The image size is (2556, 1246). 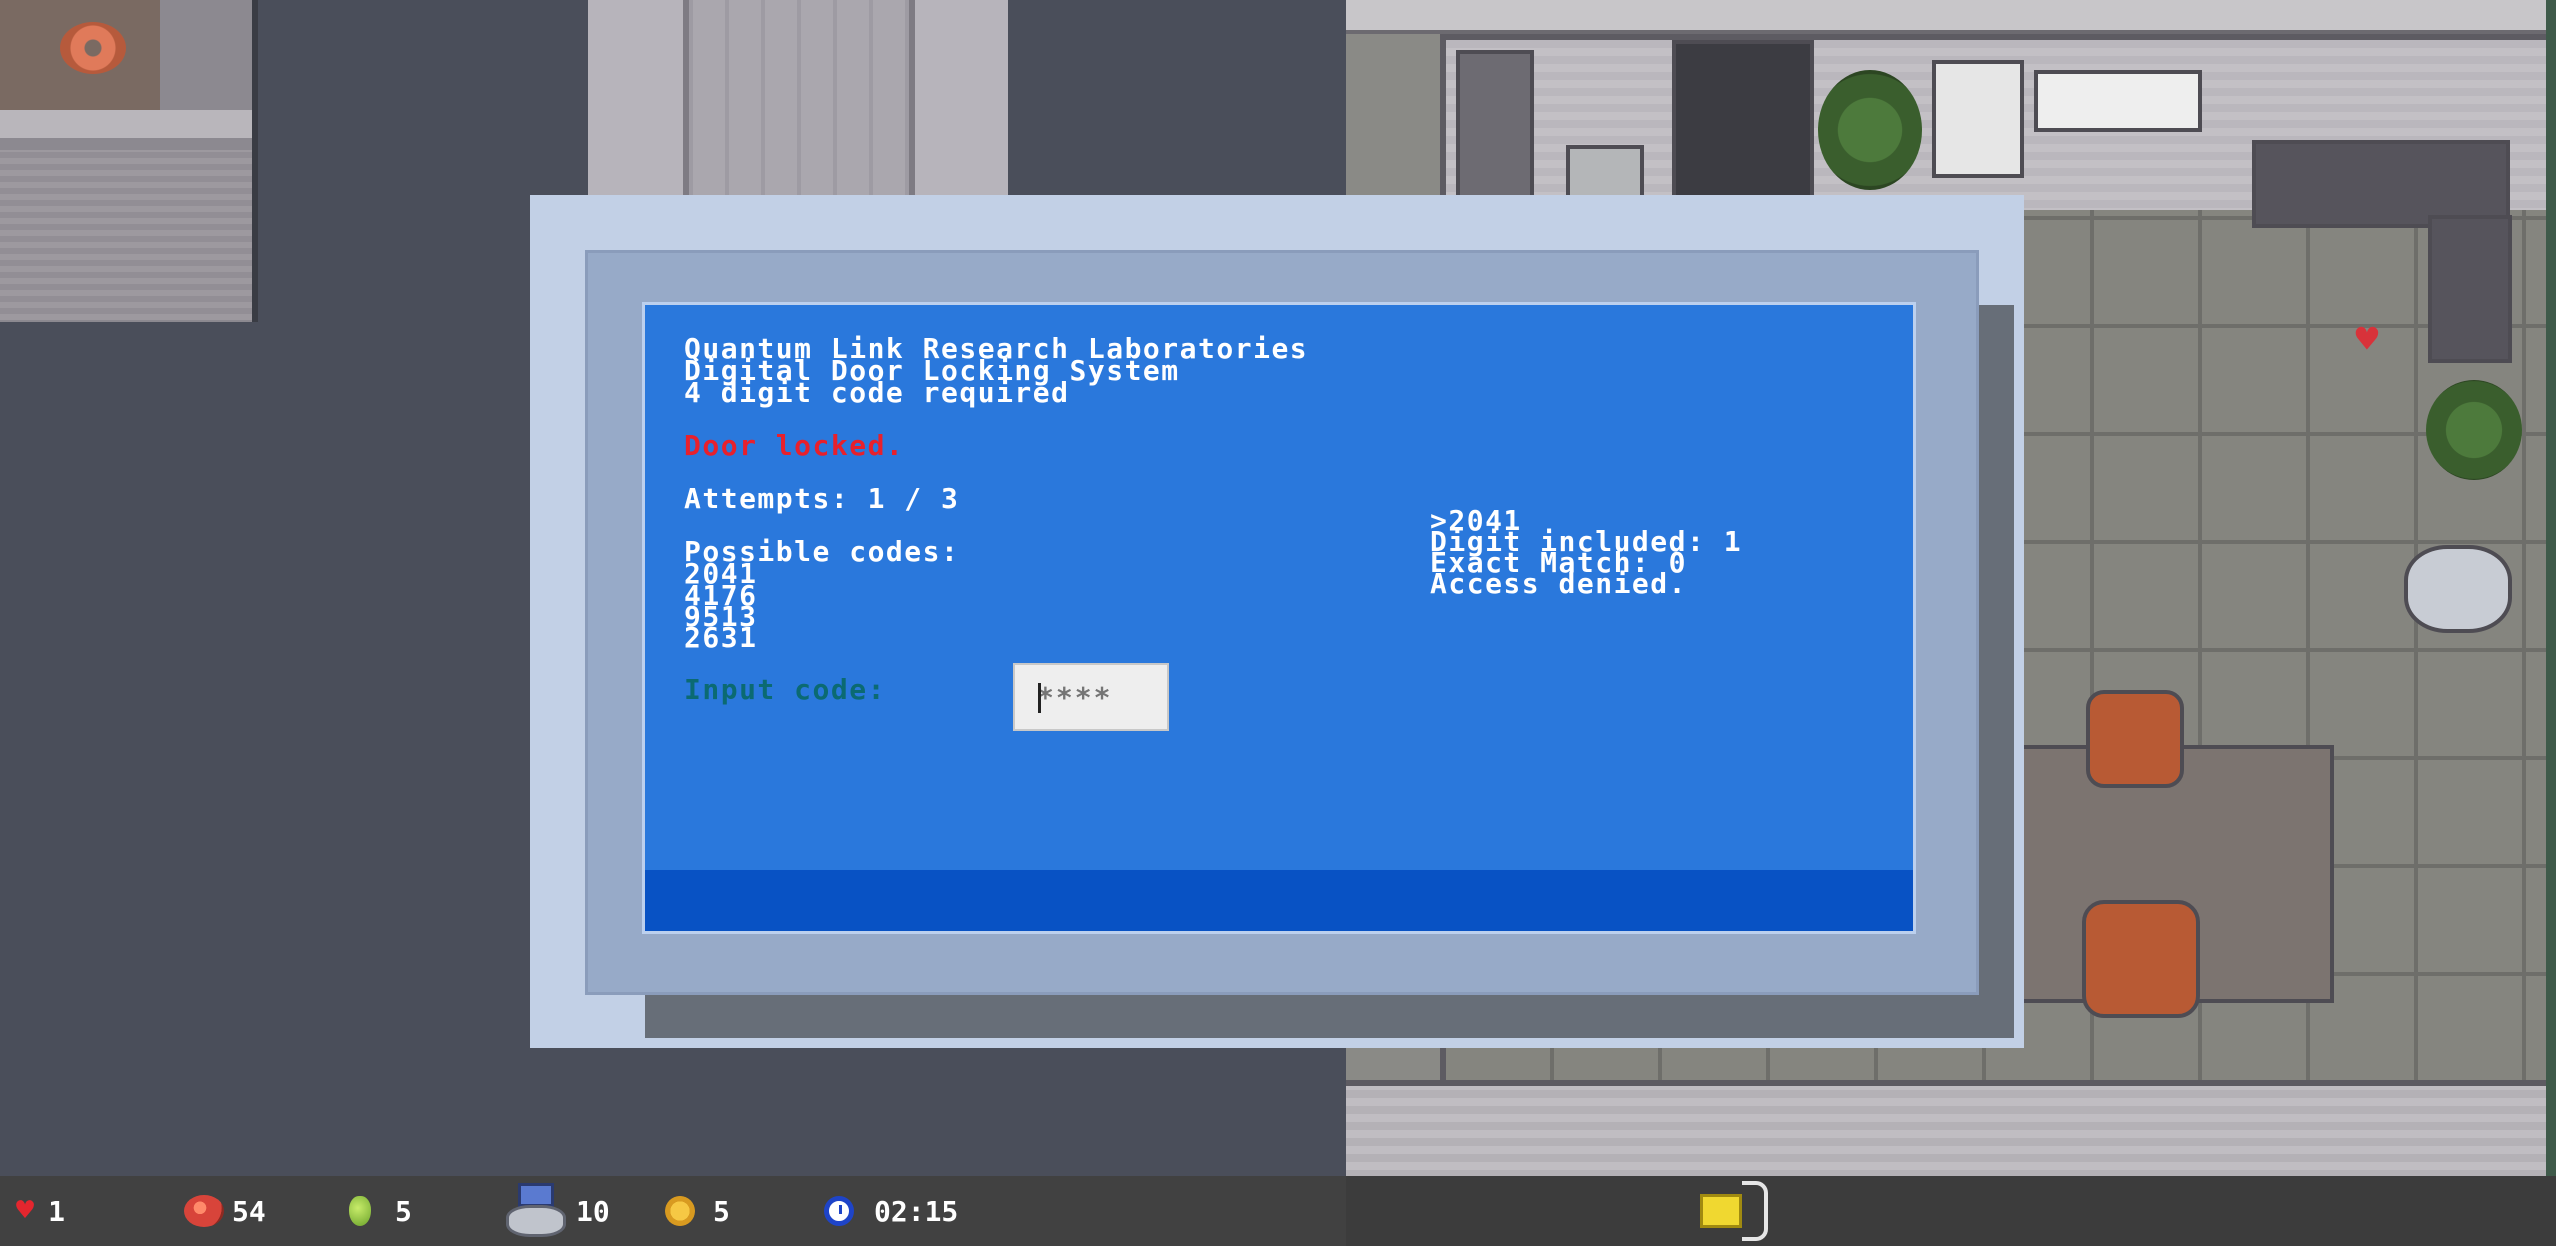 What do you see at coordinates (1329, 1016) in the screenshot?
I see `terminal-shadow-bottom` at bounding box center [1329, 1016].